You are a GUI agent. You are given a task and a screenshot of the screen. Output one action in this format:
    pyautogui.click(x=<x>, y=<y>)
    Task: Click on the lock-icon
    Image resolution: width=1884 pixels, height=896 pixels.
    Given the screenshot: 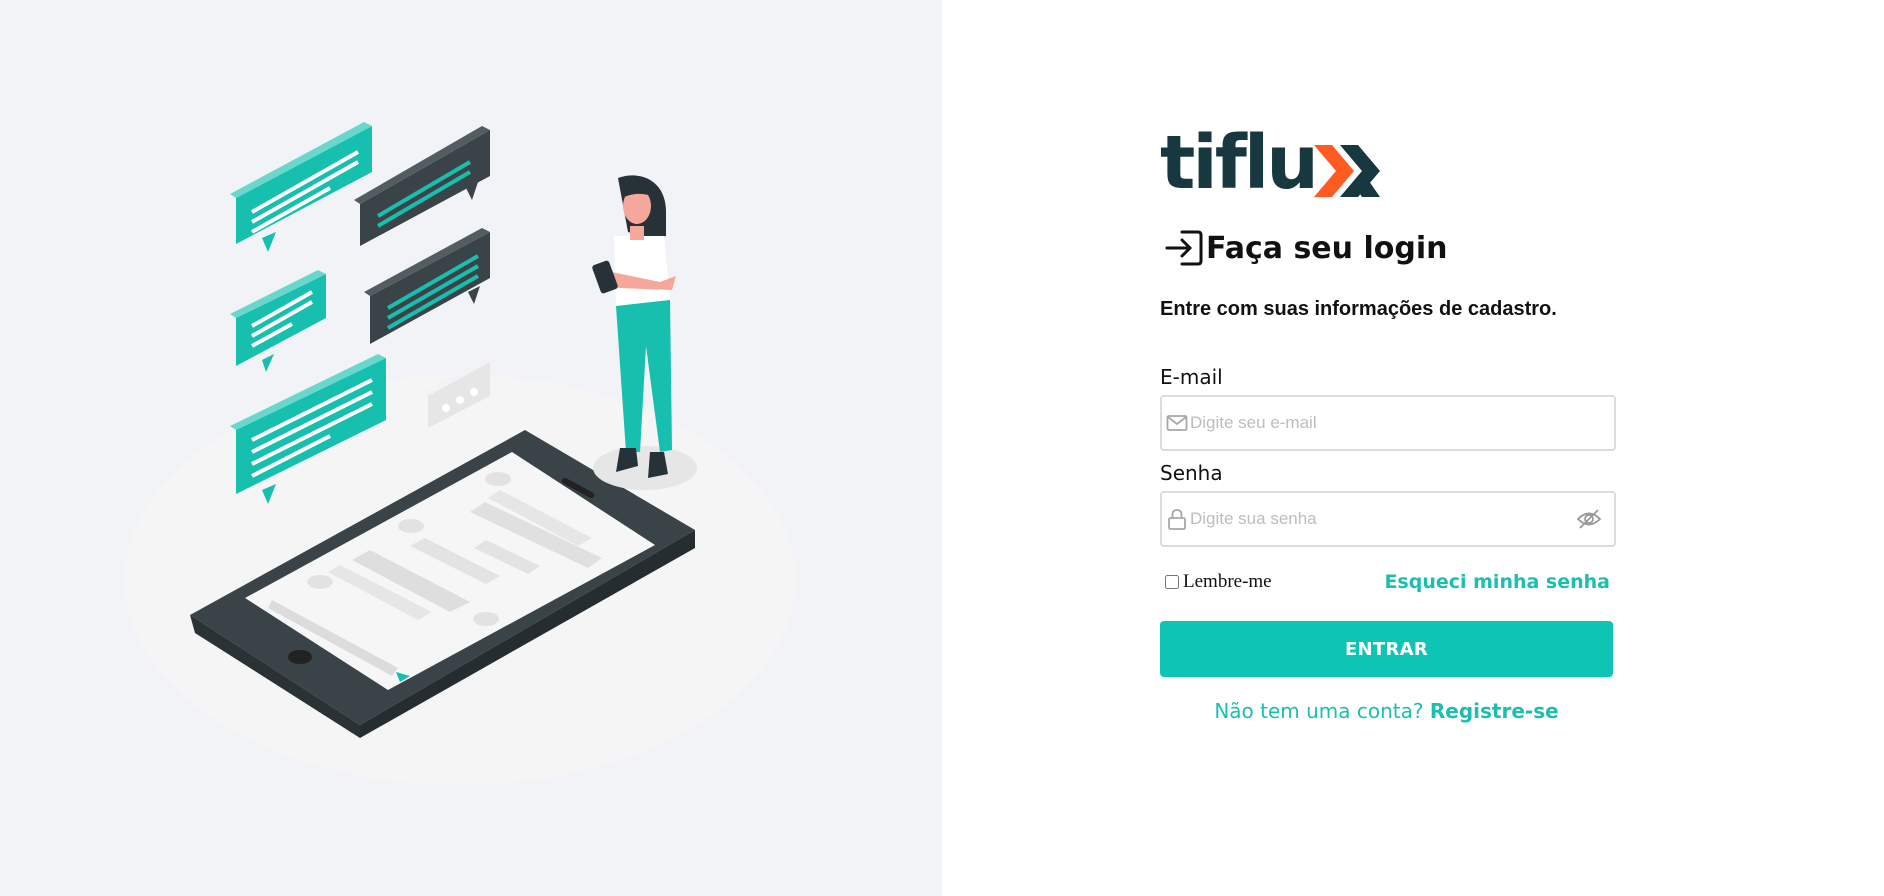 What is the action you would take?
    pyautogui.click(x=1177, y=519)
    